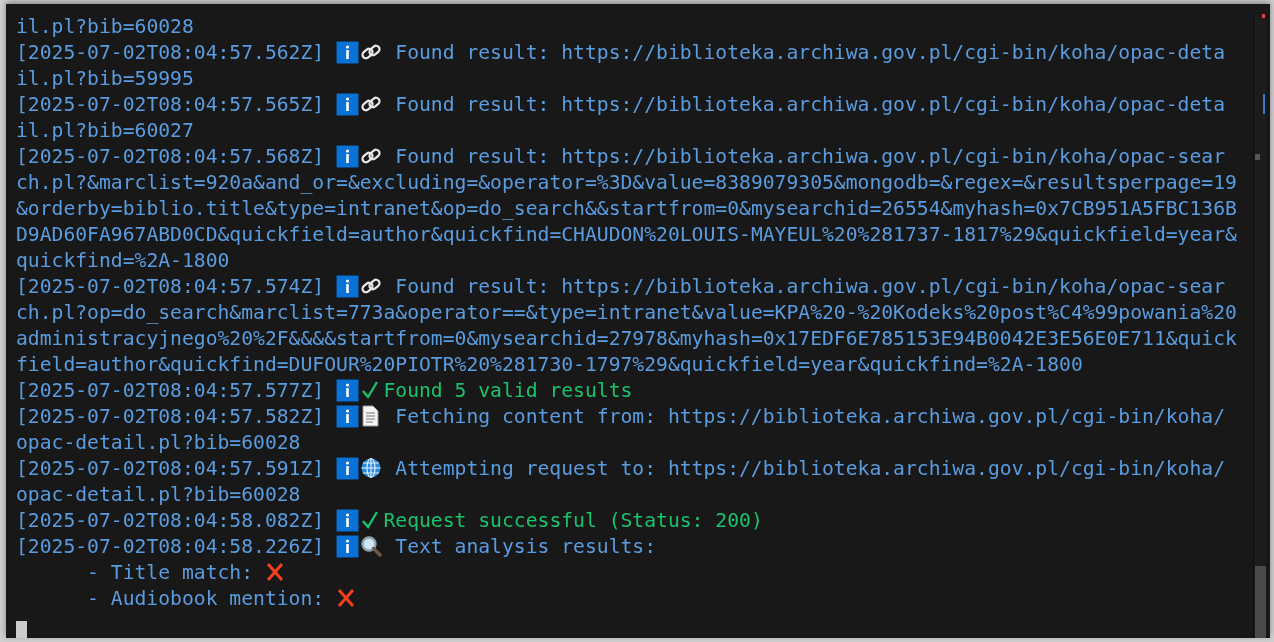 The height and width of the screenshot is (642, 1274). What do you see at coordinates (573, 520) in the screenshot?
I see `log-message: Request successful (Status: 200)` at bounding box center [573, 520].